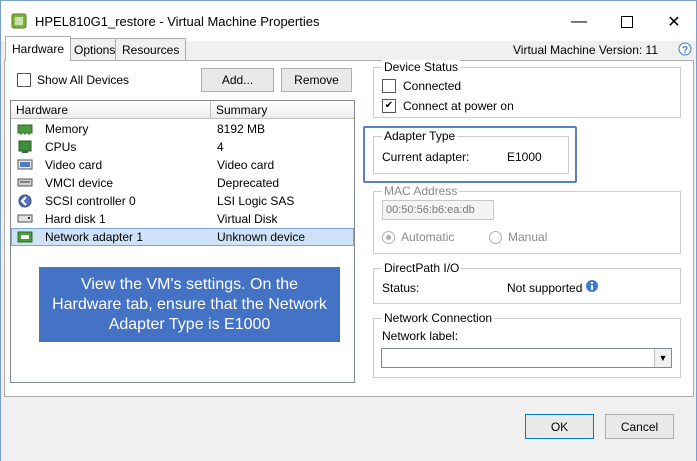 Image resolution: width=697 pixels, height=461 pixels. Describe the element at coordinates (421, 191) in the screenshot. I see `group-title: MAC Address` at that location.